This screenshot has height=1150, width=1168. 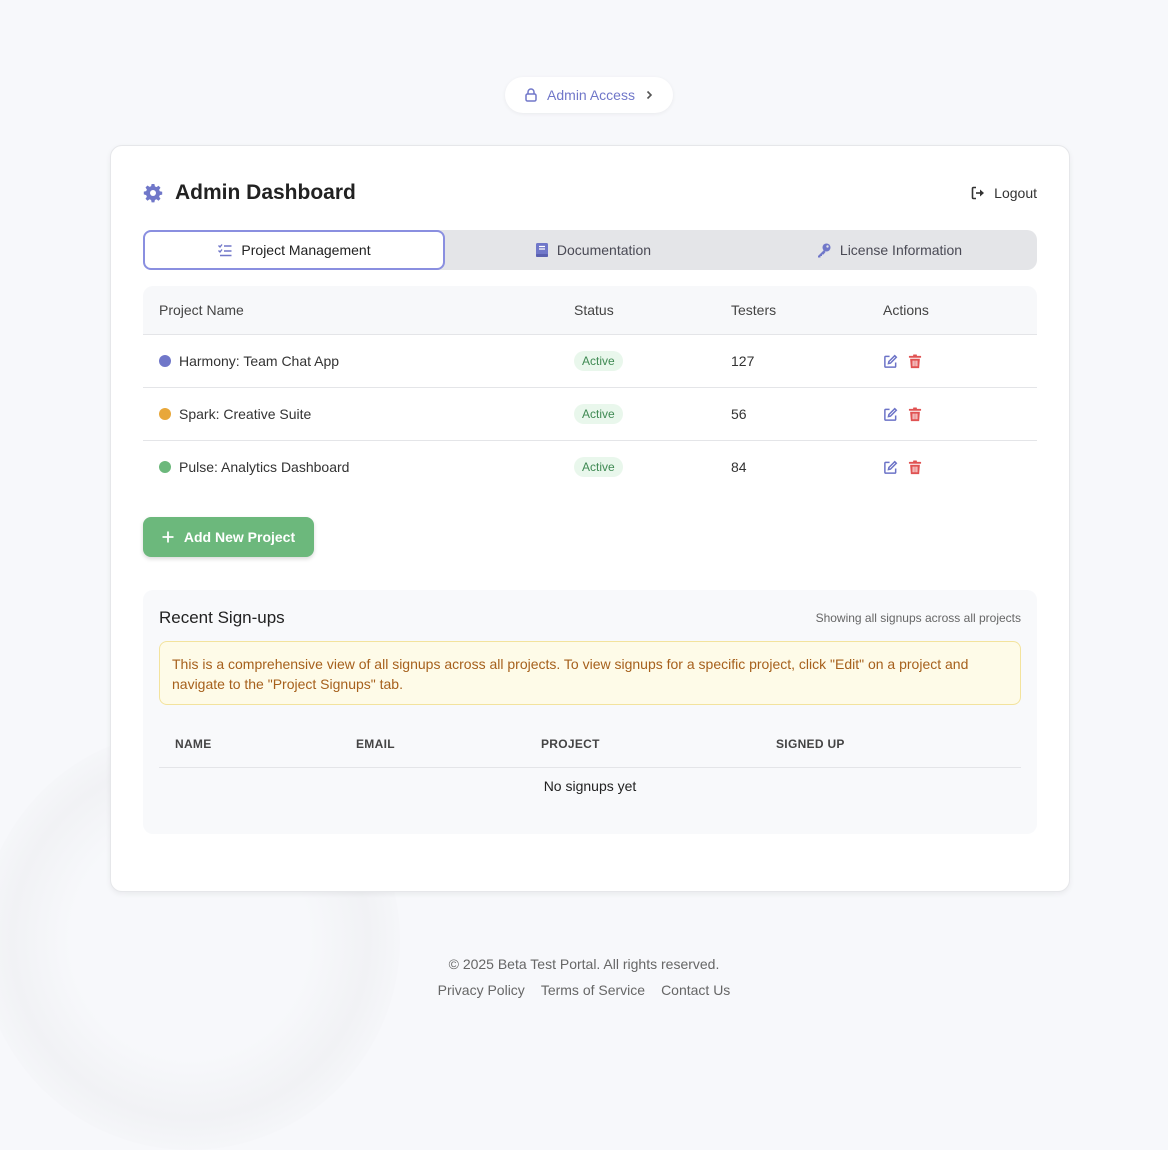 What do you see at coordinates (1015, 193) in the screenshot?
I see `logout-label: Logout` at bounding box center [1015, 193].